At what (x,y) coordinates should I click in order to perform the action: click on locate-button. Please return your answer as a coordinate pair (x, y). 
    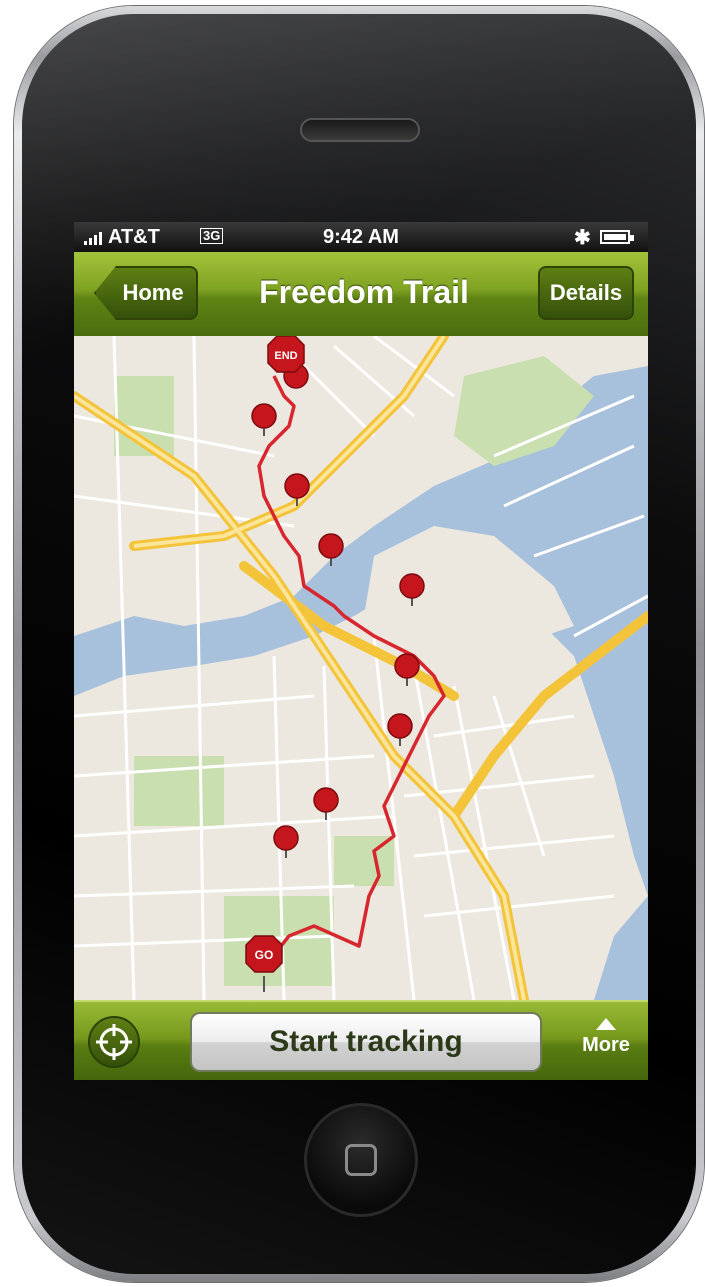
    Looking at the image, I should click on (114, 1042).